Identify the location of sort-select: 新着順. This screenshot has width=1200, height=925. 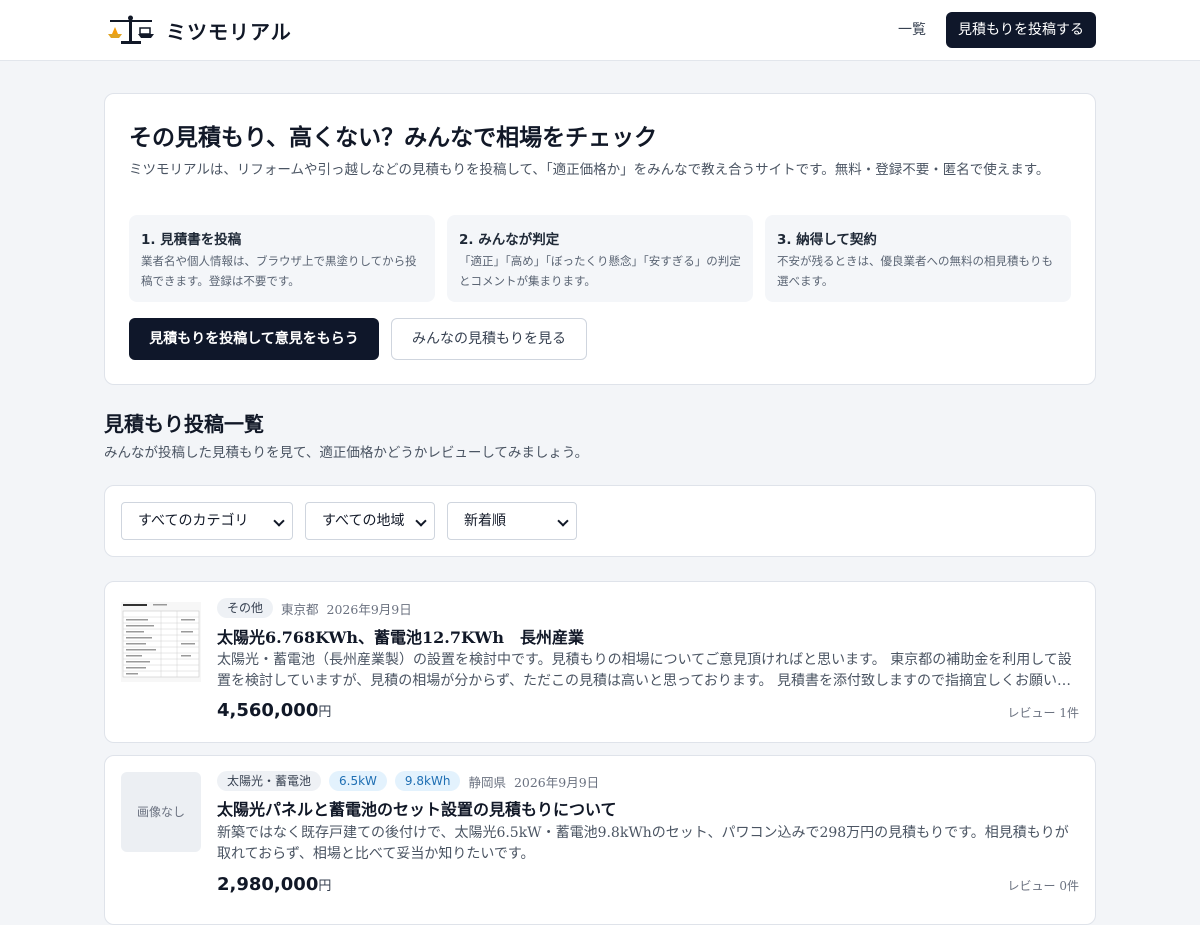
(512, 521).